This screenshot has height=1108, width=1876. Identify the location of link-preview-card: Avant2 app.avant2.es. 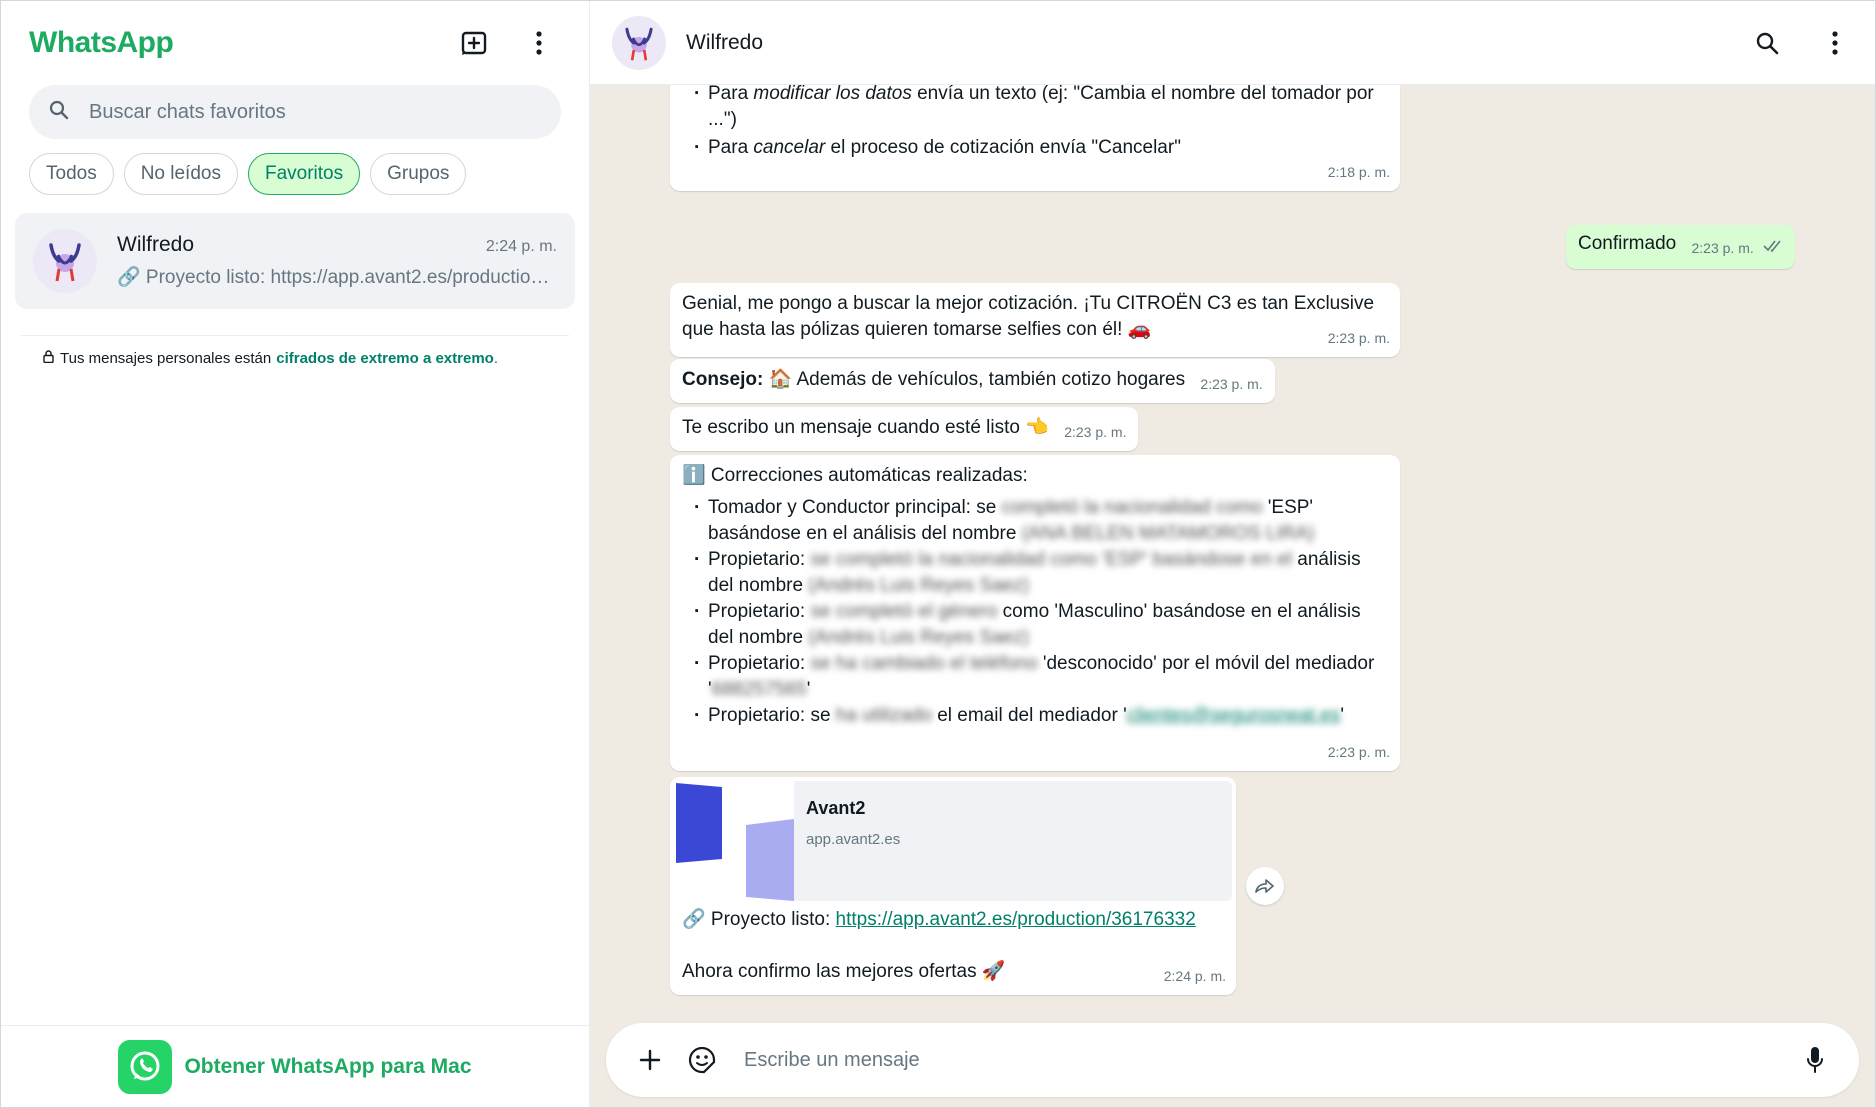
(953, 841).